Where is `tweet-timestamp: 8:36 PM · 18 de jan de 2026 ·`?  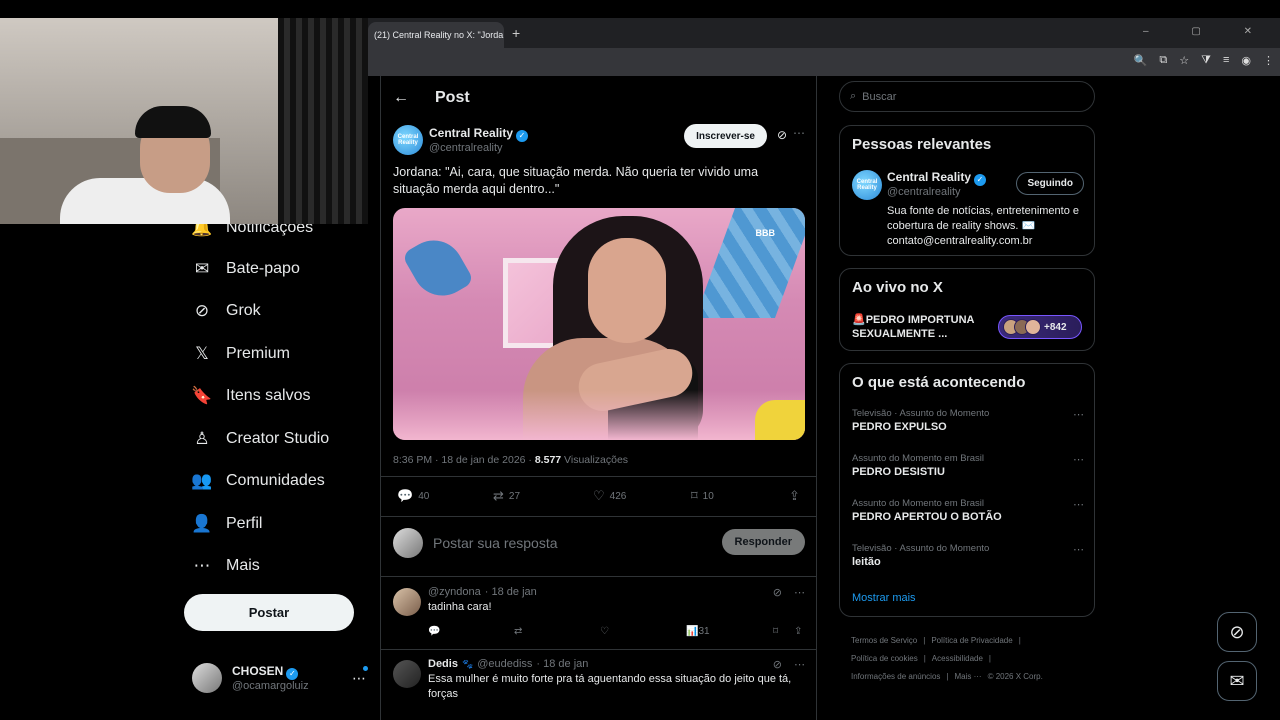 tweet-timestamp: 8:36 PM · 18 de jan de 2026 · is located at coordinates (464, 460).